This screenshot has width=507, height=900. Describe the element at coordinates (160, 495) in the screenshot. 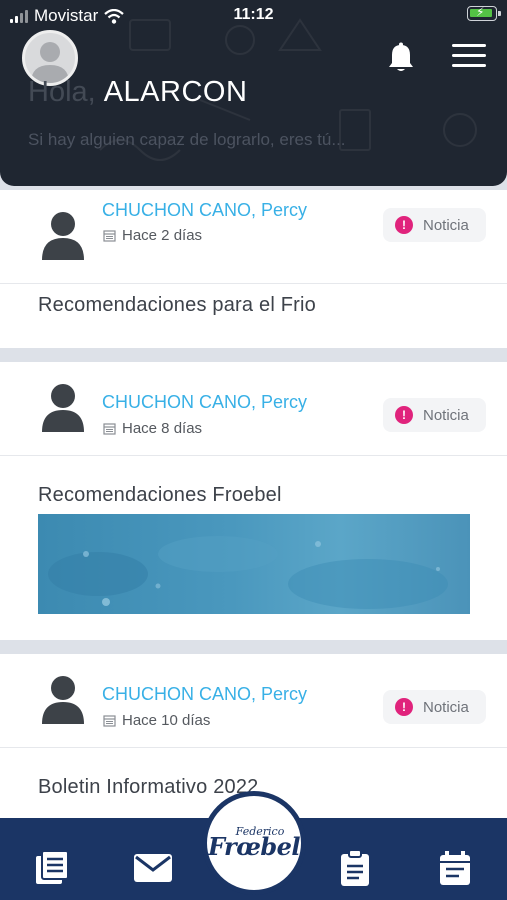

I see `post-title: Recomendaciones Froebel` at that location.